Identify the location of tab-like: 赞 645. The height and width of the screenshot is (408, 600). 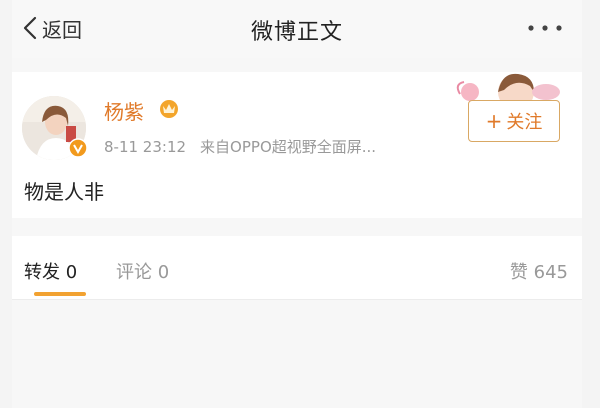
(539, 271).